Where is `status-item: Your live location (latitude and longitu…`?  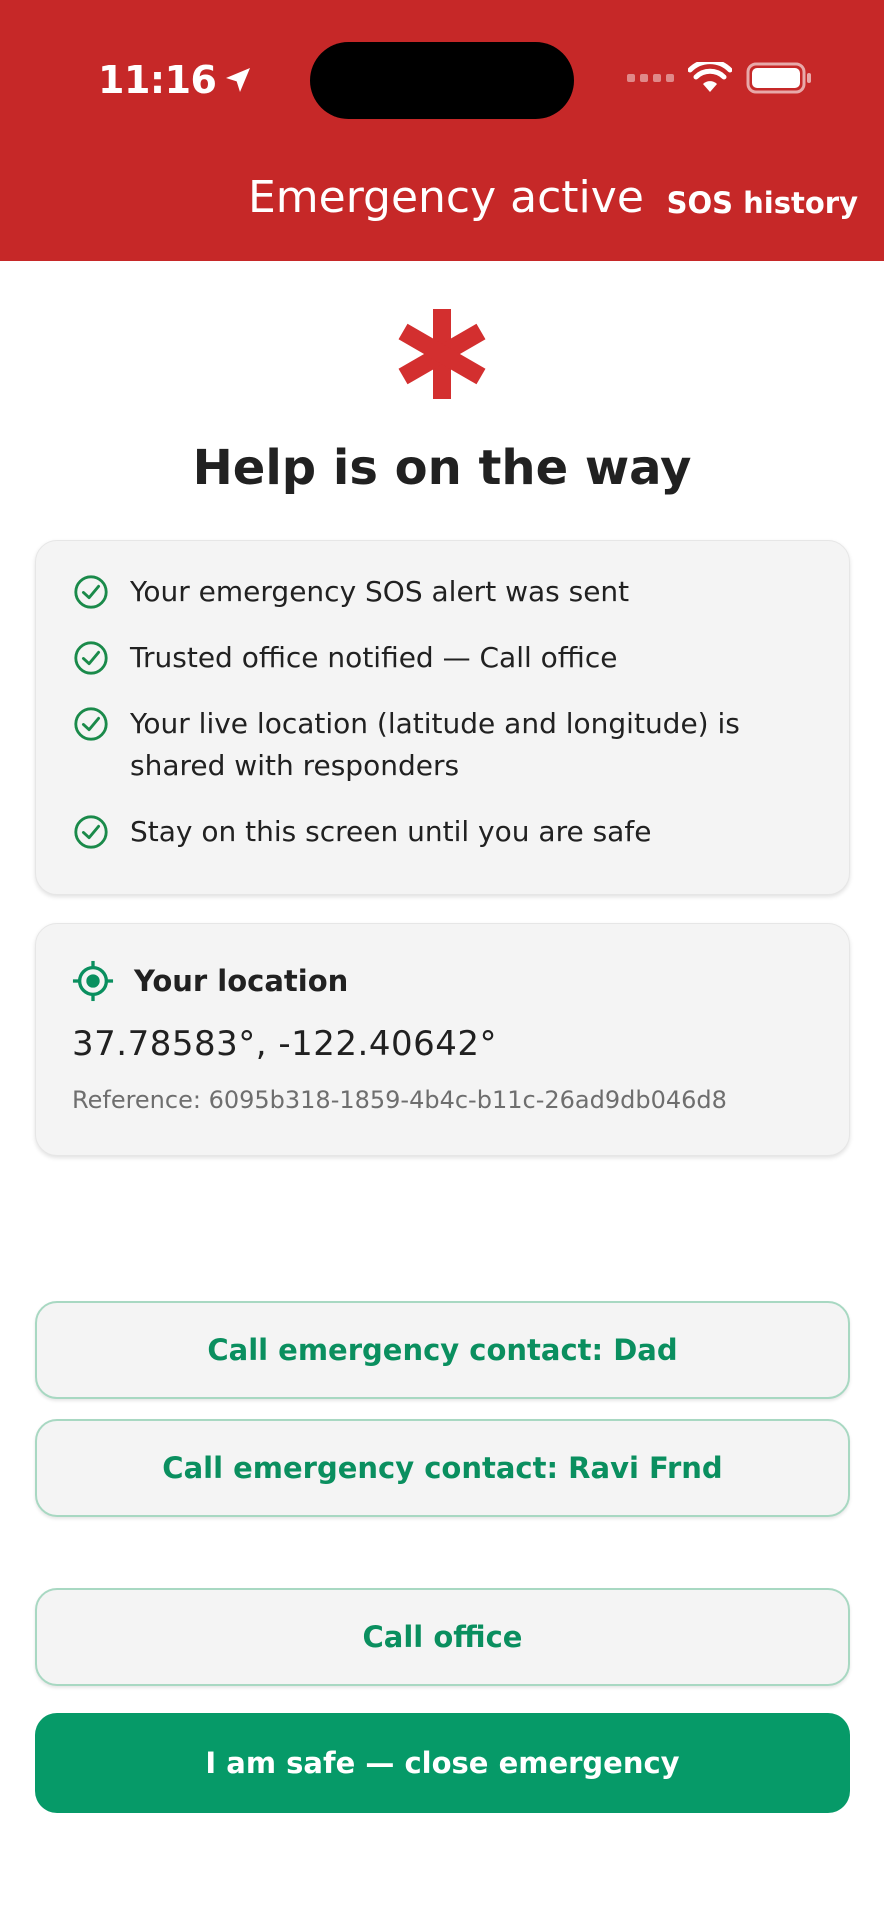
status-item: Your live location (latitude and longitu… is located at coordinates (442, 747).